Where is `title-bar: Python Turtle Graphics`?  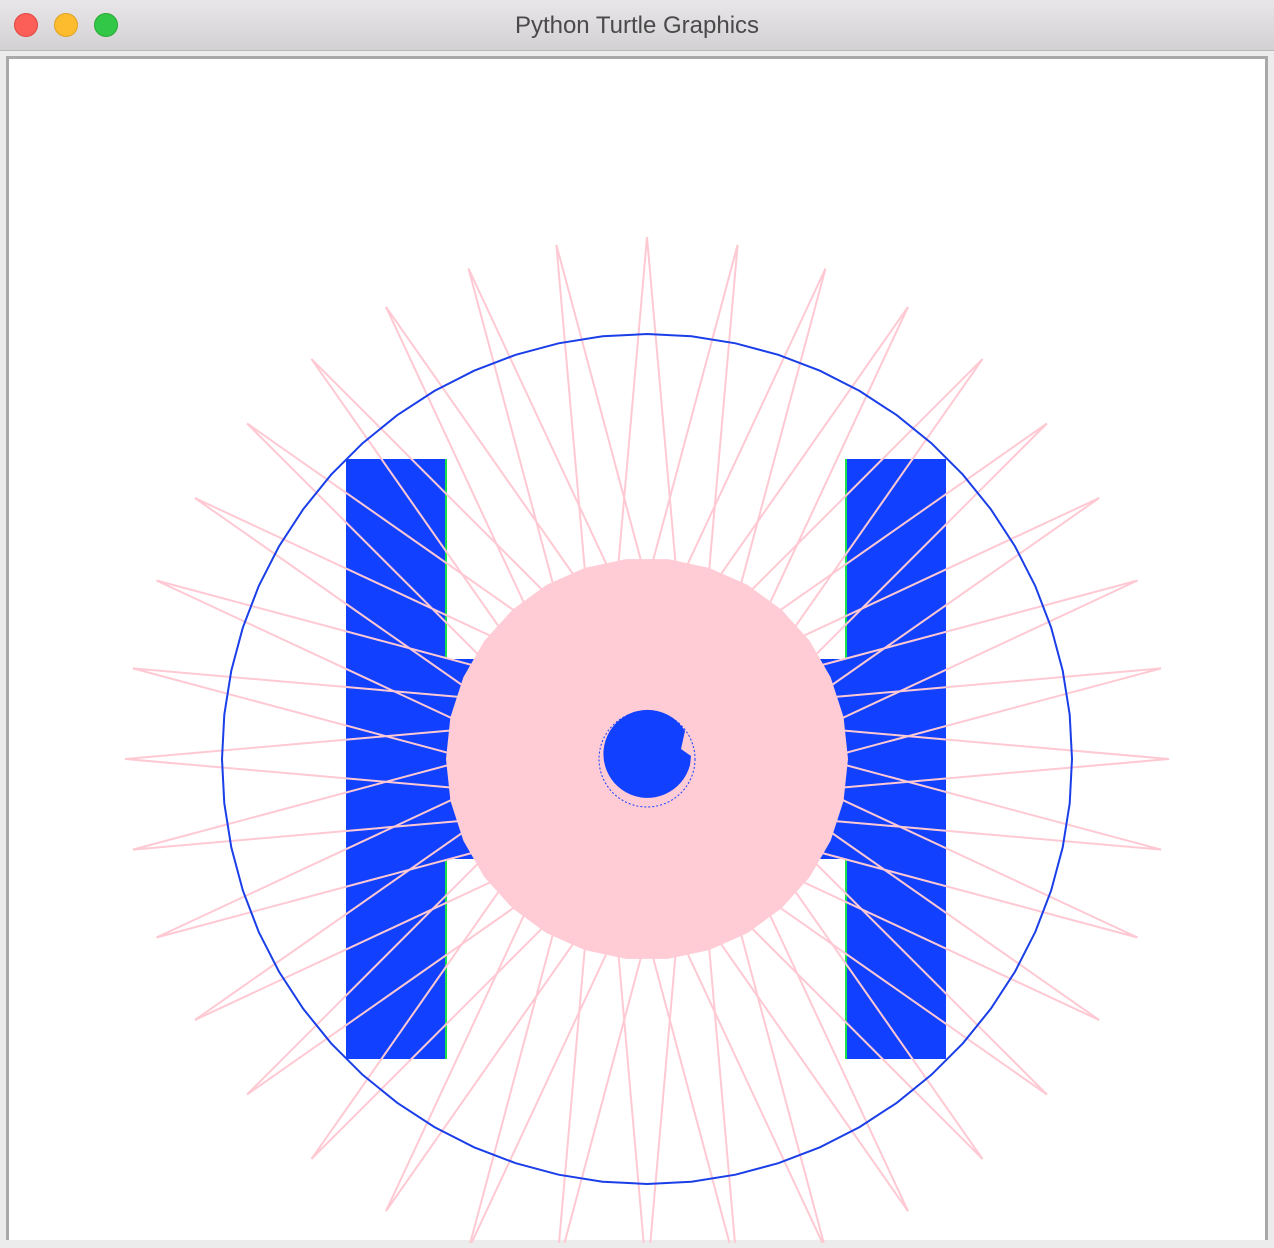 title-bar: Python Turtle Graphics is located at coordinates (637, 25).